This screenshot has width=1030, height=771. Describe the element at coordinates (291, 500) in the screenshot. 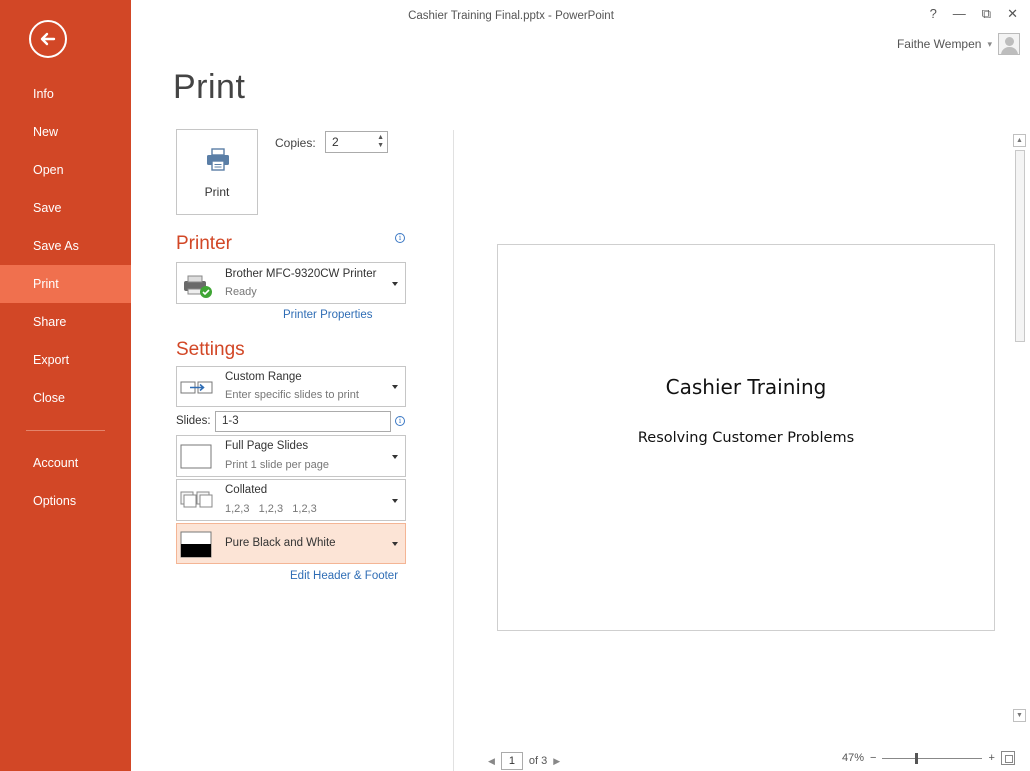

I see `collation-dropdown: Collated 1,2,3 1,2,3 1,2,3` at that location.